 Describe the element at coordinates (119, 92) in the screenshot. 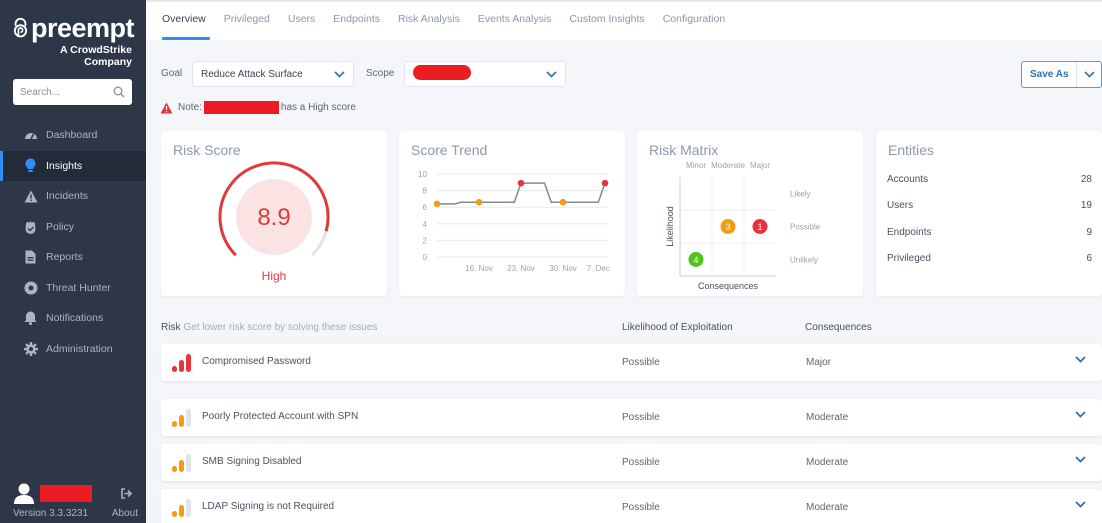

I see `search-icon` at that location.